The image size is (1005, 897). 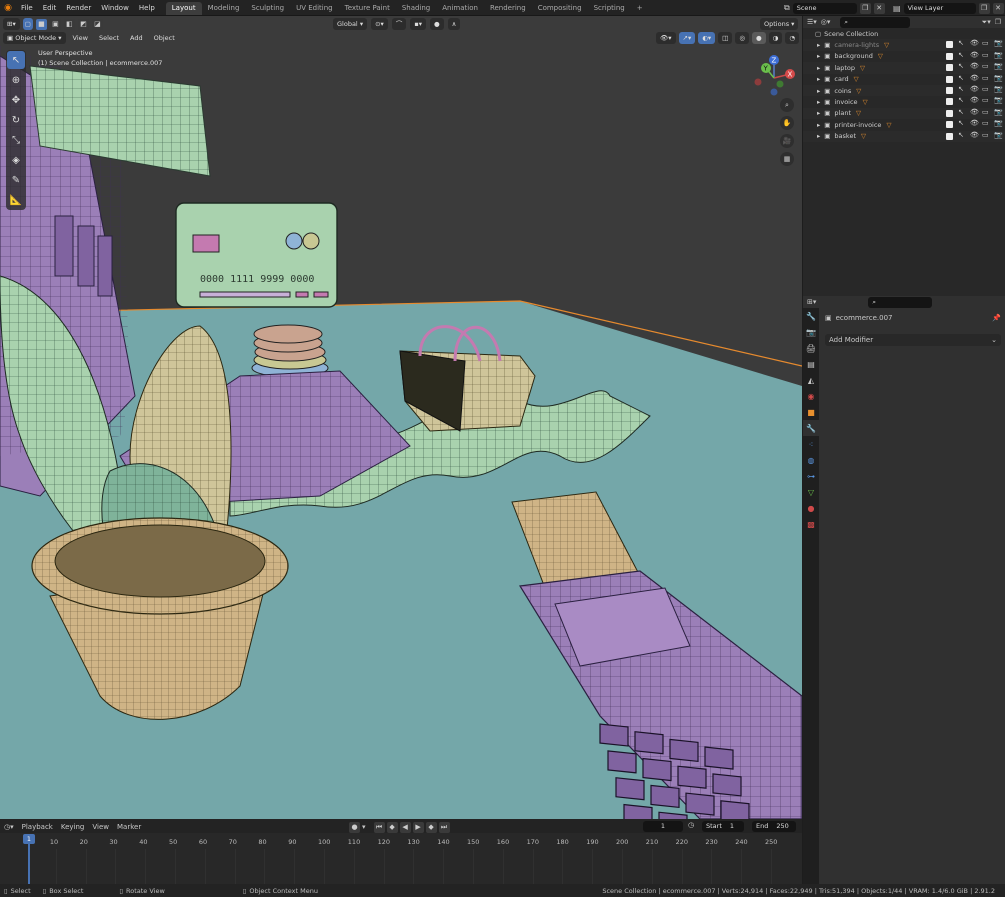 What do you see at coordinates (83, 24) in the screenshot?
I see `select-invert-icon: ◩` at bounding box center [83, 24].